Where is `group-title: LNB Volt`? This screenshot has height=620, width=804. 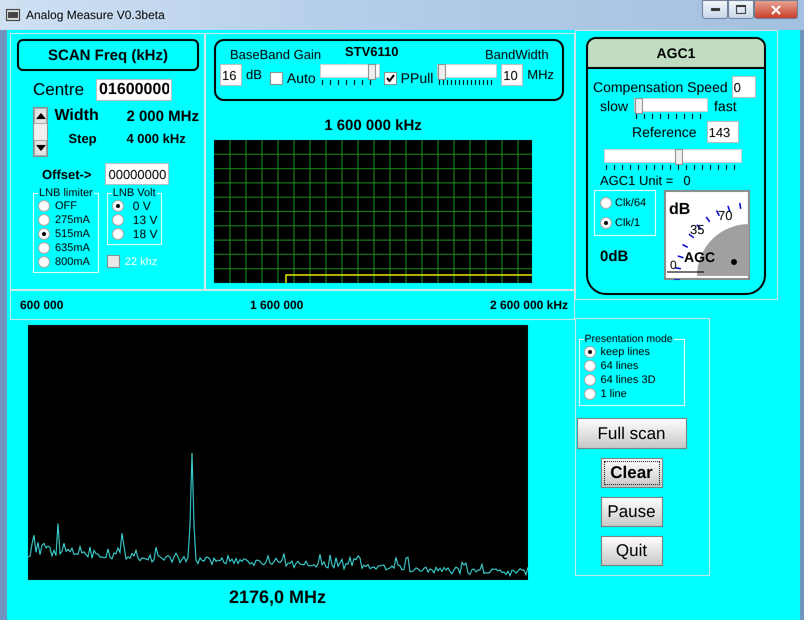 group-title: LNB Volt is located at coordinates (134, 193).